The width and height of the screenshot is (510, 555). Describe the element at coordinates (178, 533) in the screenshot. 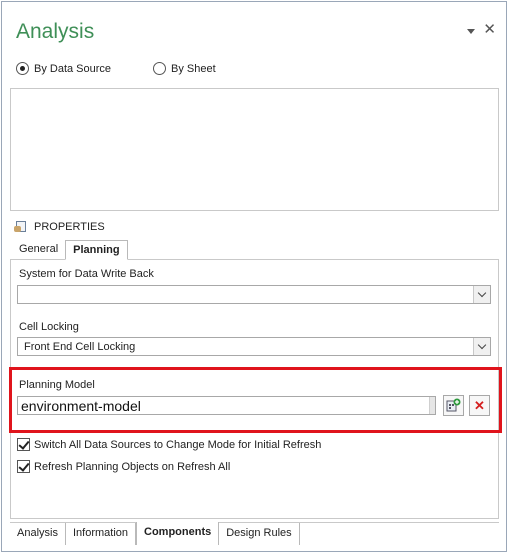

I see `tab-components: Components` at that location.